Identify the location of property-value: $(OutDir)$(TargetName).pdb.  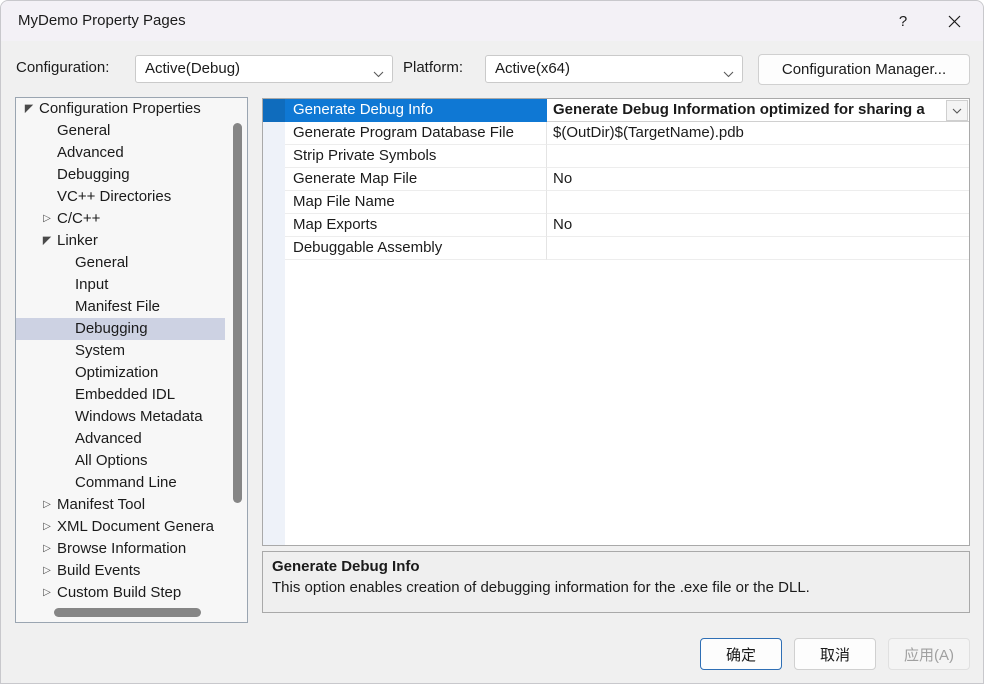
(758, 133).